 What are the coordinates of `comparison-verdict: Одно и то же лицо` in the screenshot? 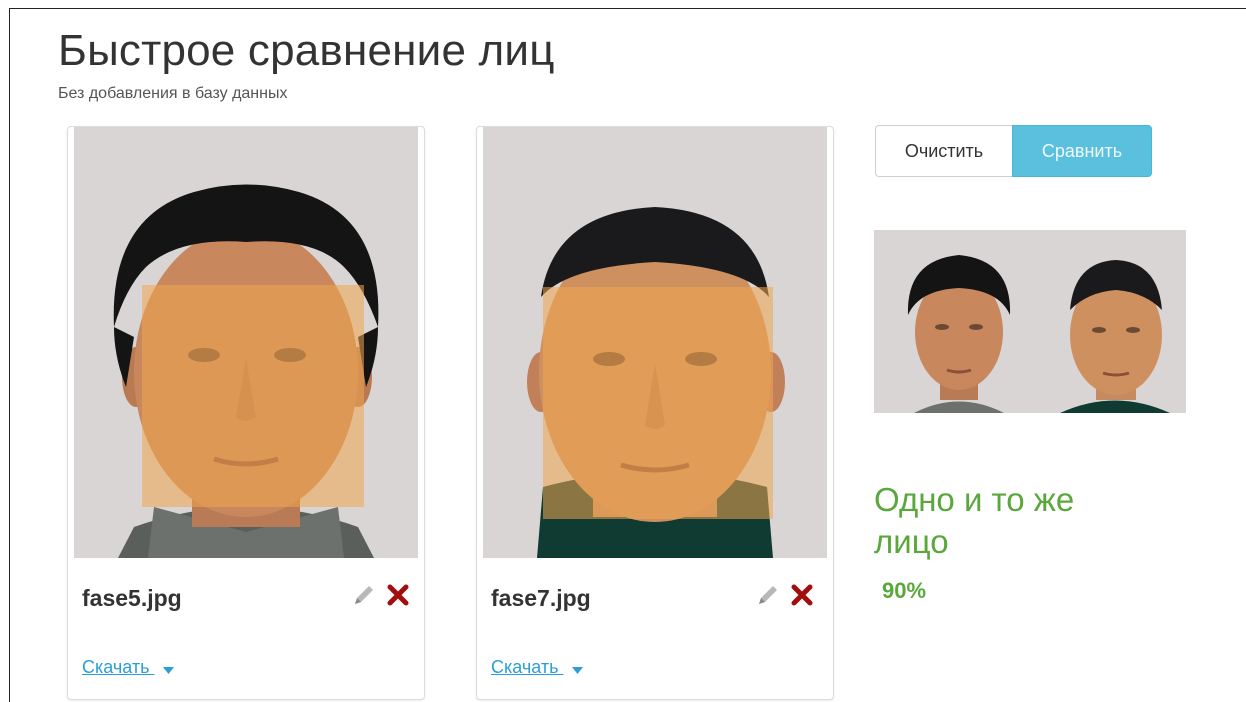 It's located at (974, 520).